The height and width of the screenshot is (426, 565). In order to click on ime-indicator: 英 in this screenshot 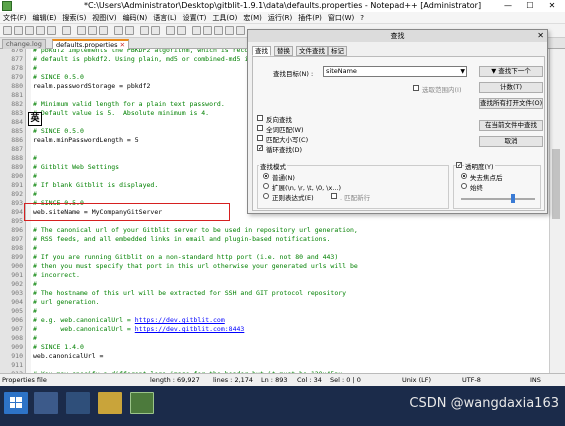, I will do `click(35, 119)`.